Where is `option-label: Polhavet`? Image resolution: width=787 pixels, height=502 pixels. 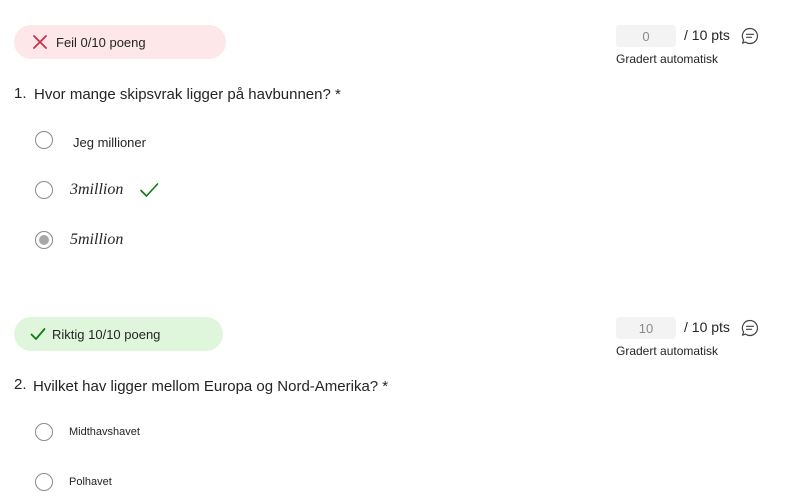
option-label: Polhavet is located at coordinates (90, 482).